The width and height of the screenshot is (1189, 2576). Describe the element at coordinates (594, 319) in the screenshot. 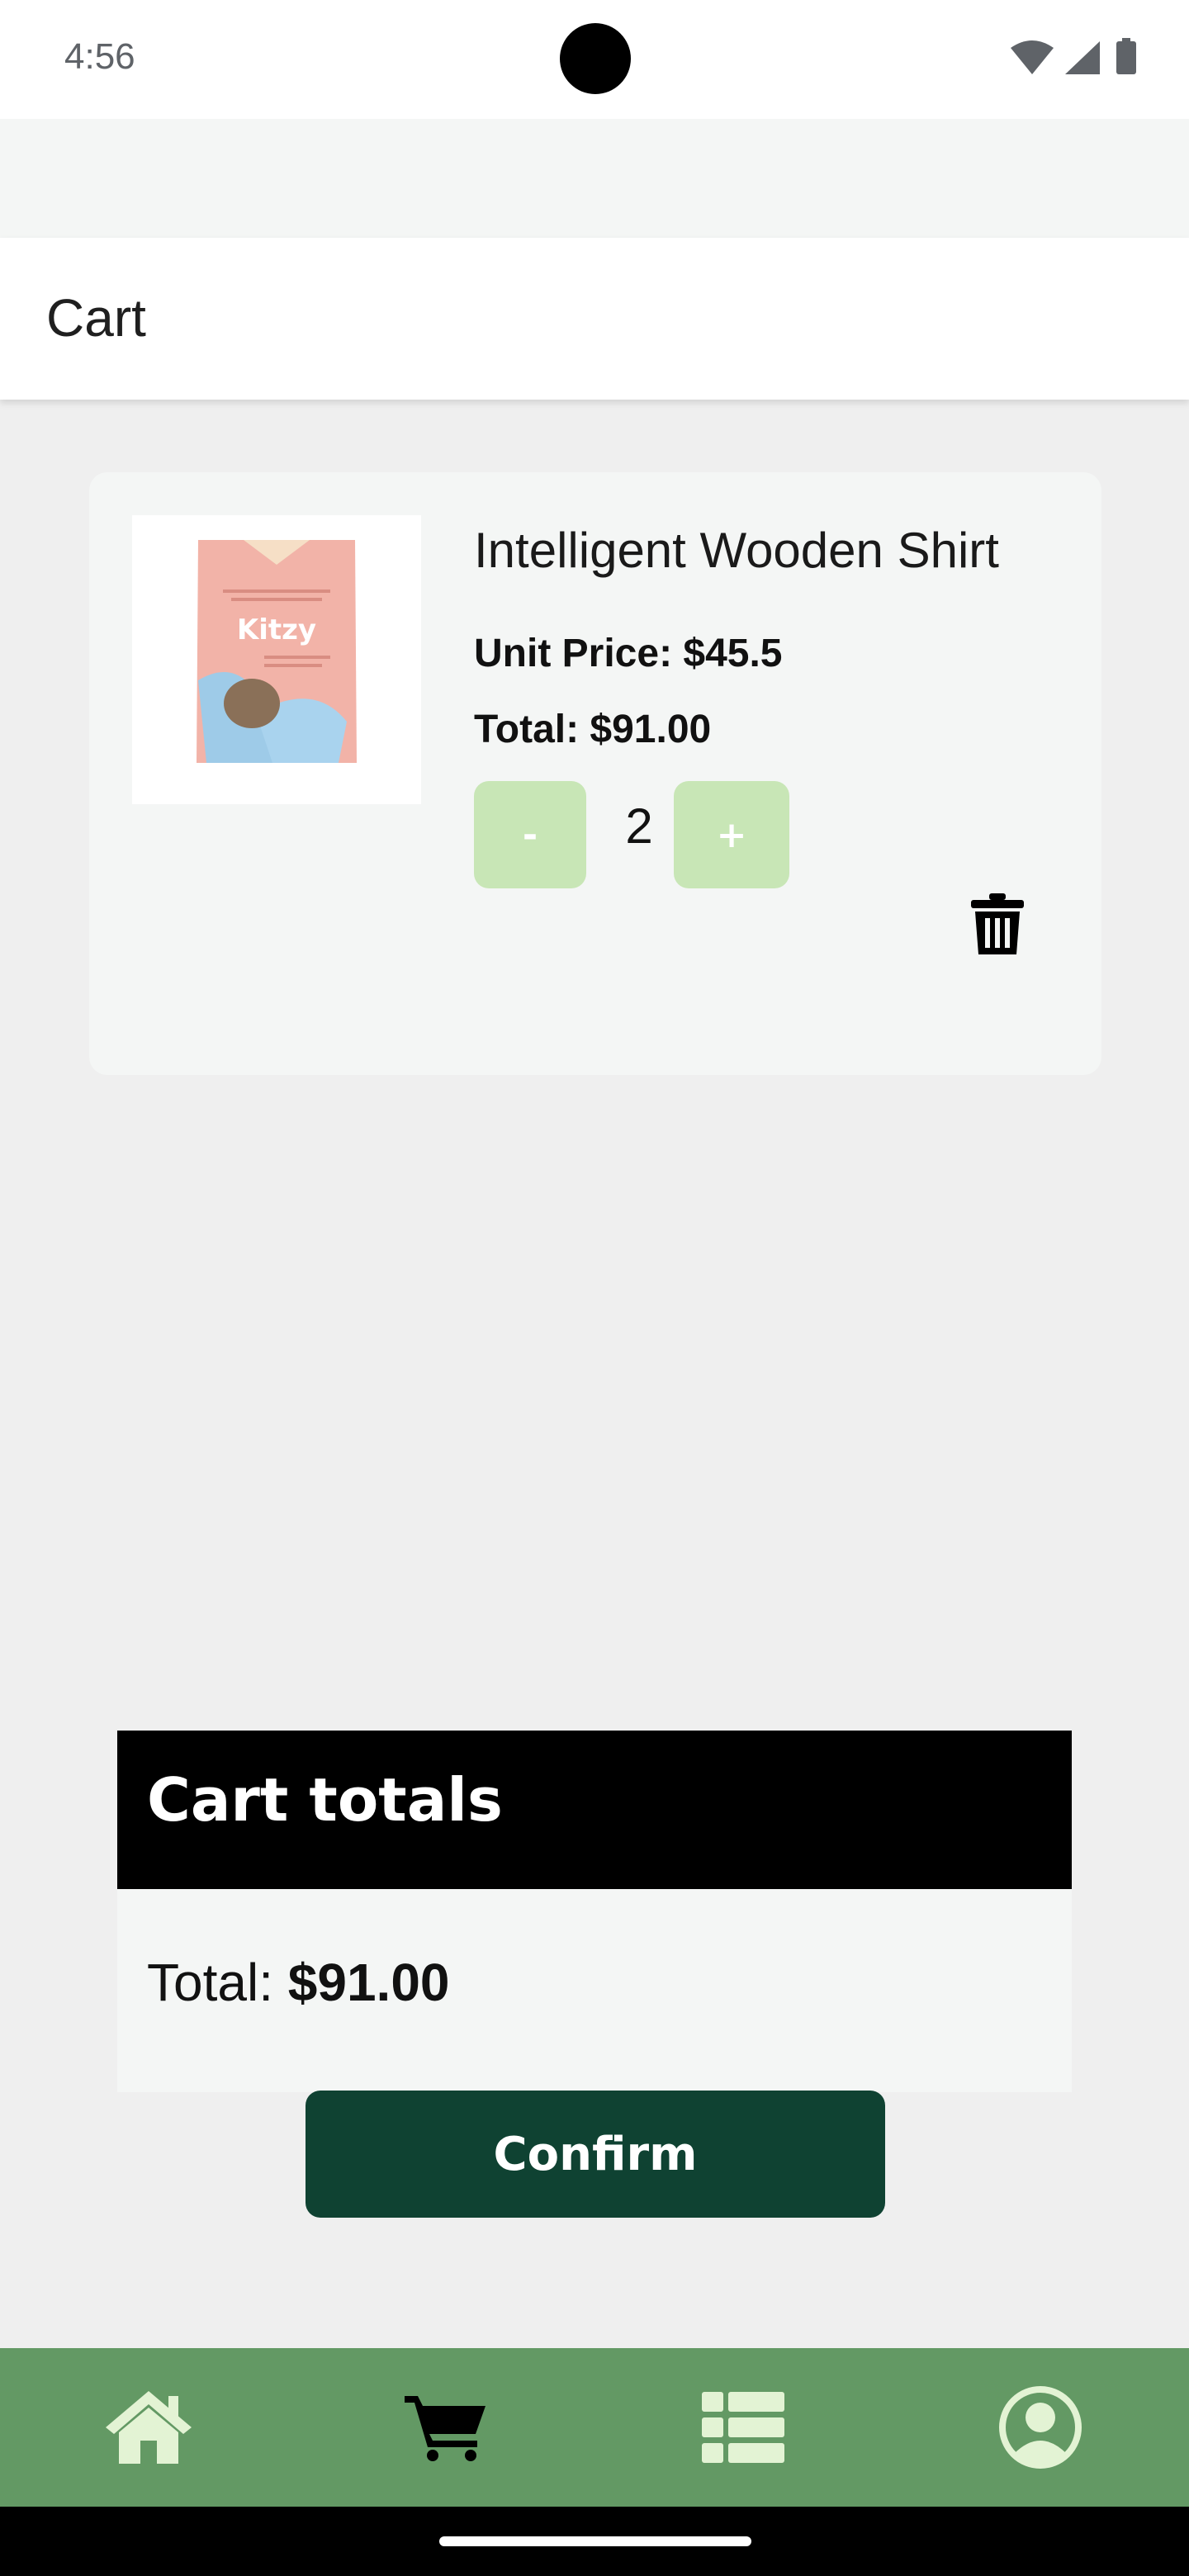

I see `app-bar: Cart` at that location.